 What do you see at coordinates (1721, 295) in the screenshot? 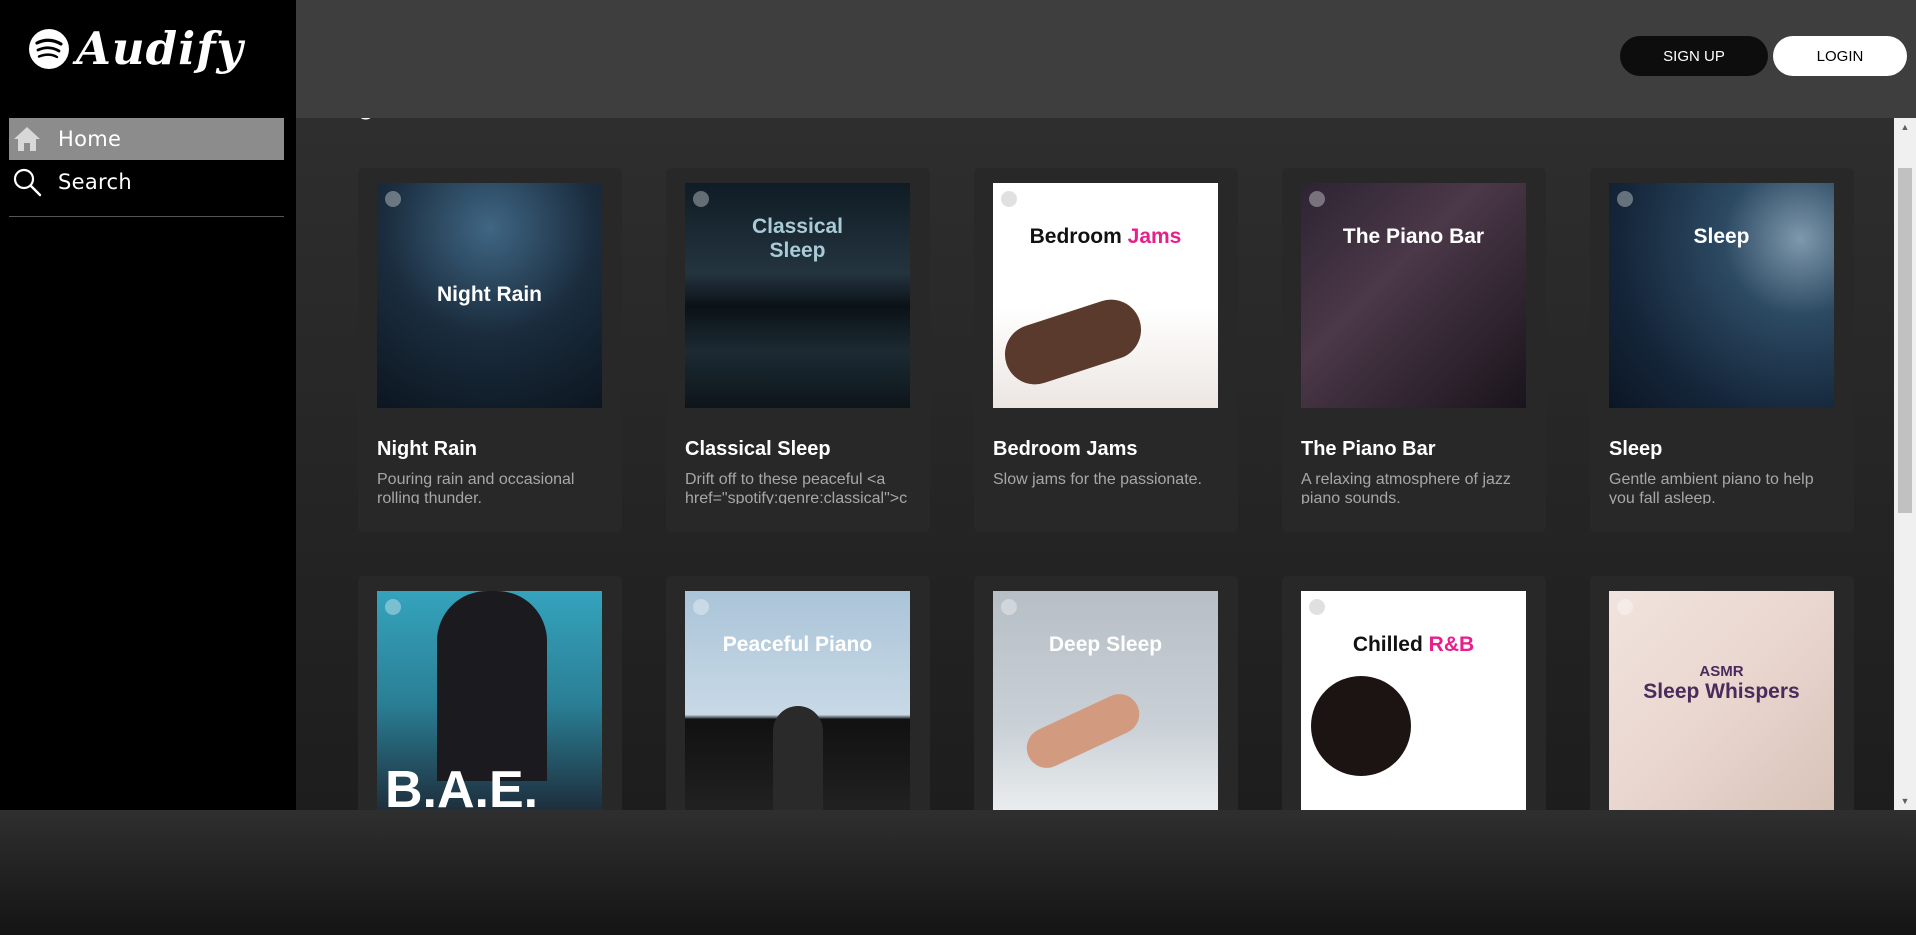
I see `playlist-cover: Sleep` at bounding box center [1721, 295].